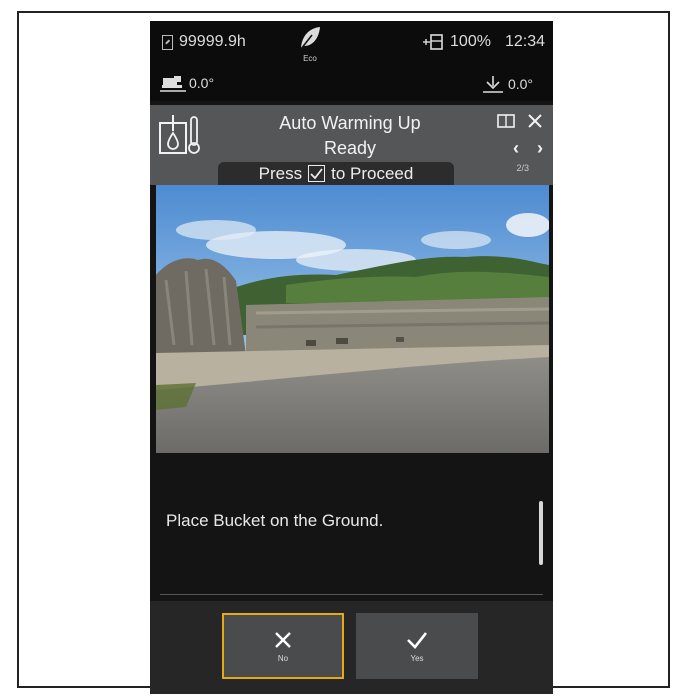  Describe the element at coordinates (520, 84) in the screenshot. I see `bucket-angle-value: 0.0°` at that location.